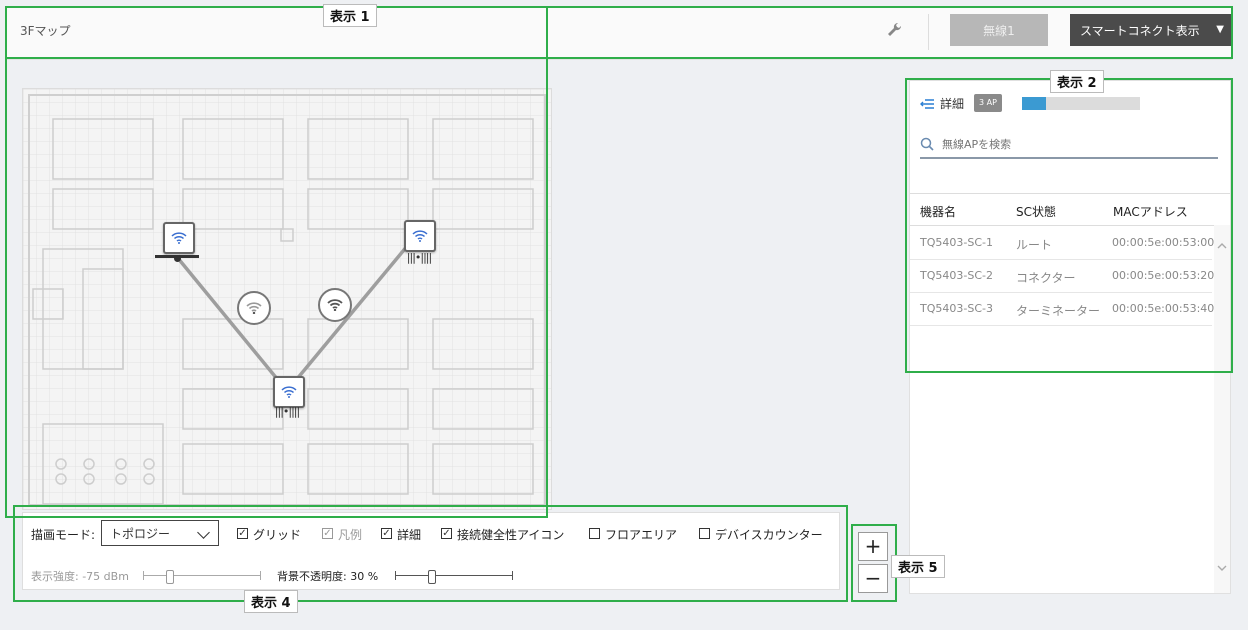  What do you see at coordinates (350, 15) in the screenshot?
I see `callout-label-1: 表示 1` at bounding box center [350, 15].